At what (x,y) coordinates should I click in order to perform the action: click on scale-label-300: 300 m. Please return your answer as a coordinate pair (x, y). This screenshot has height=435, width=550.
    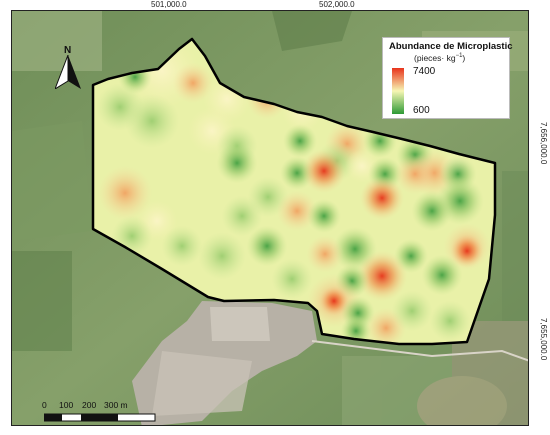
    Looking at the image, I should click on (116, 405).